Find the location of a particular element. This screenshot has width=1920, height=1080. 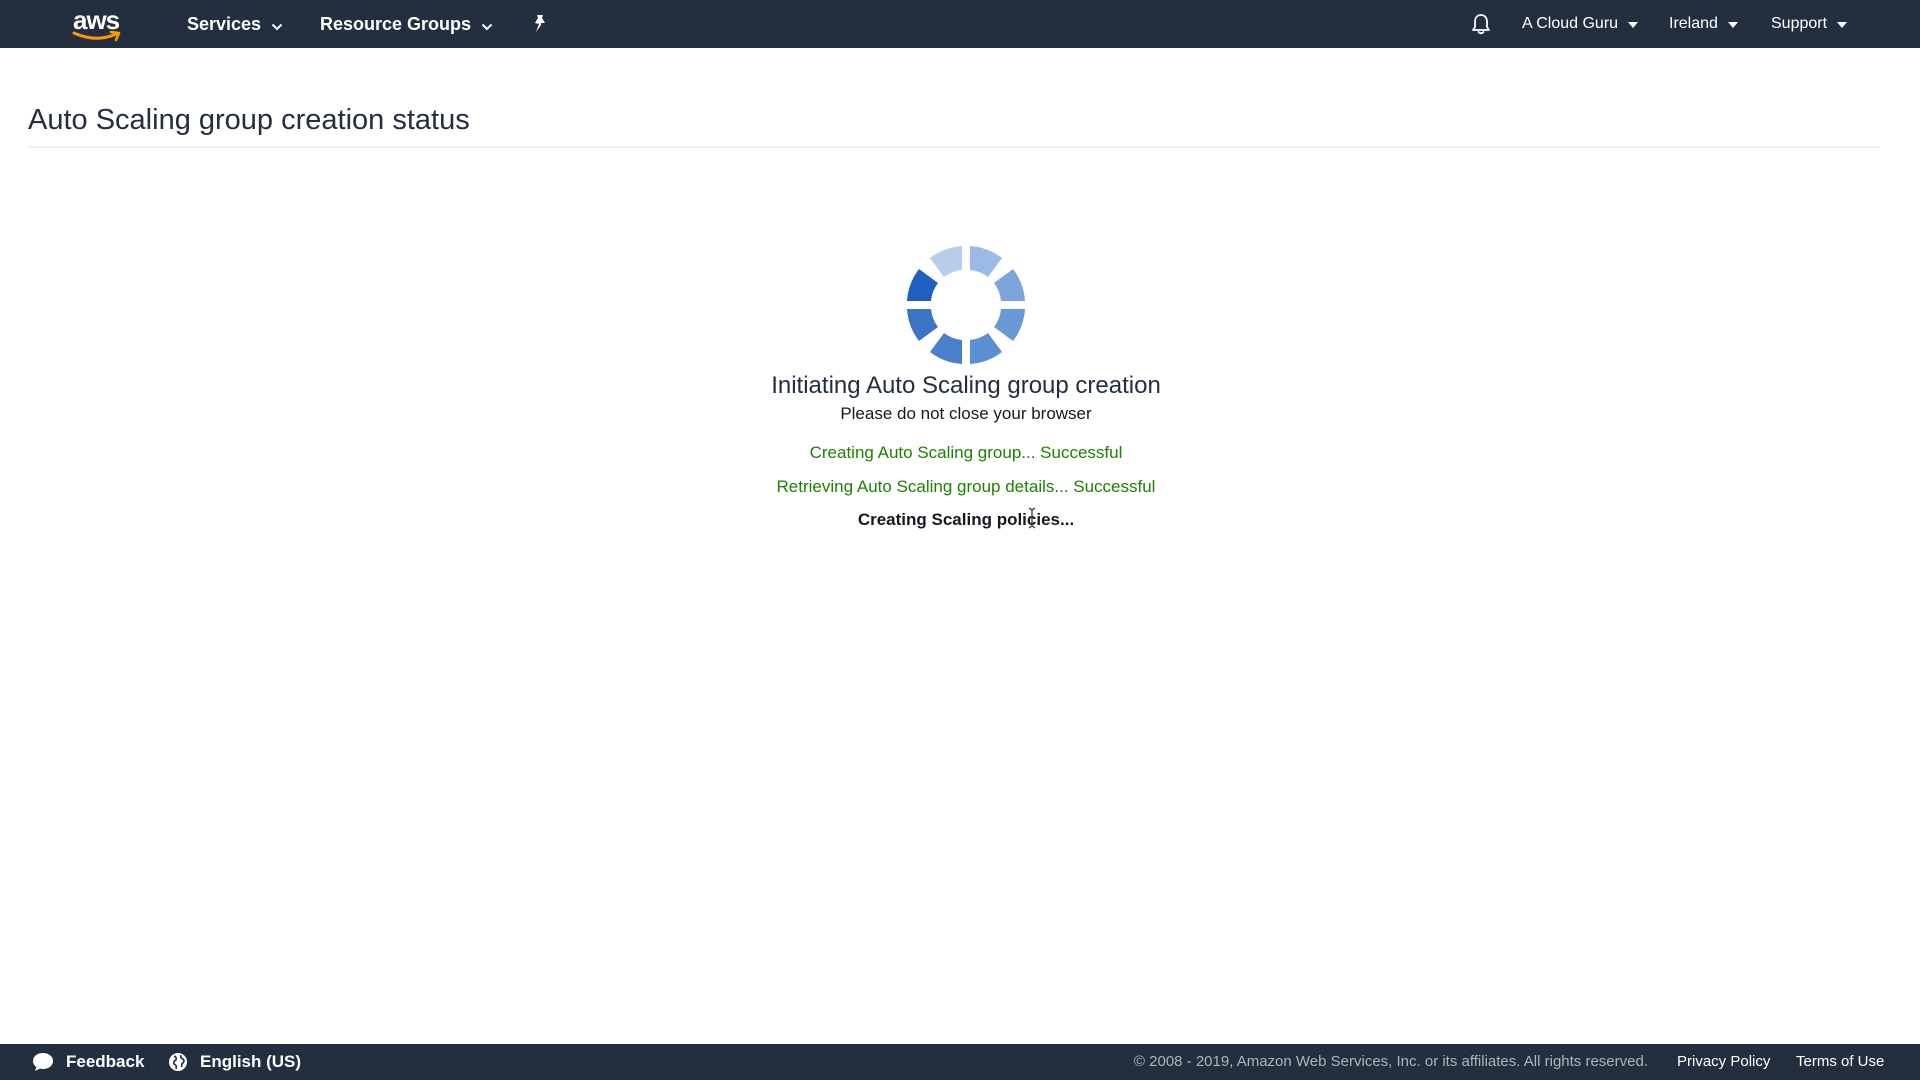

feedback-button: Feedback is located at coordinates (88, 1062).